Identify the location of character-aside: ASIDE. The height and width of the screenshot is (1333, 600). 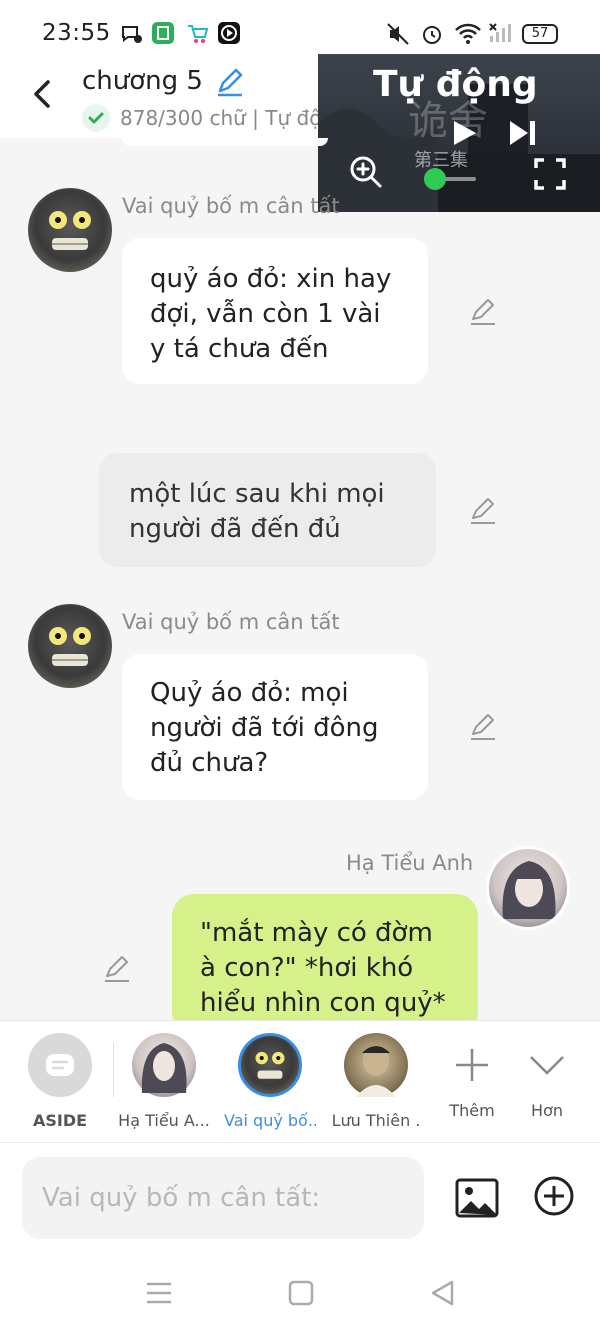
(60, 1081).